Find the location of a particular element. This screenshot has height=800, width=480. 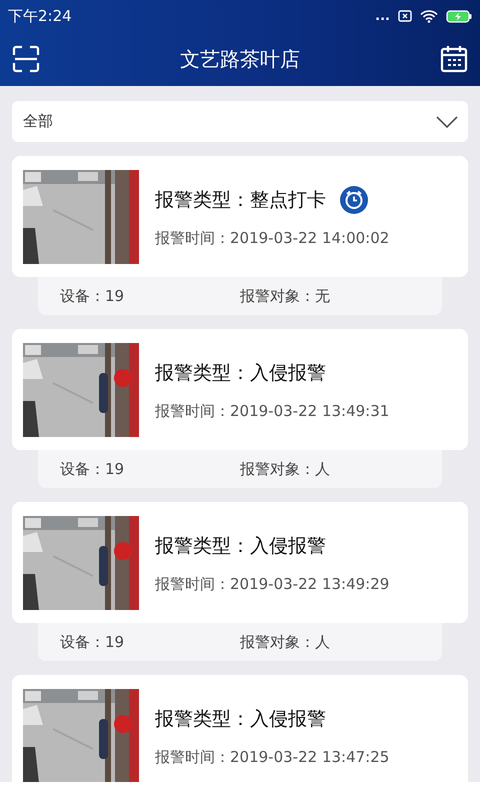

calendar-button is located at coordinates (454, 59).